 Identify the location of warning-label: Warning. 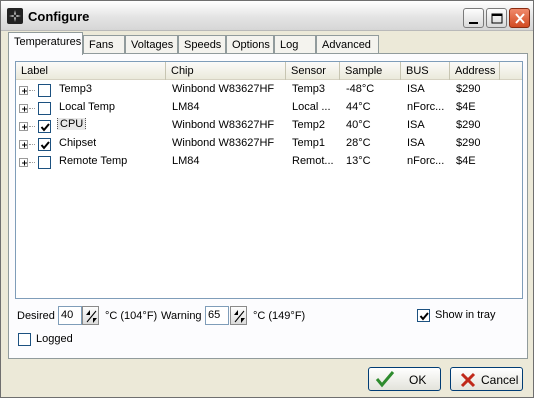
(181, 316).